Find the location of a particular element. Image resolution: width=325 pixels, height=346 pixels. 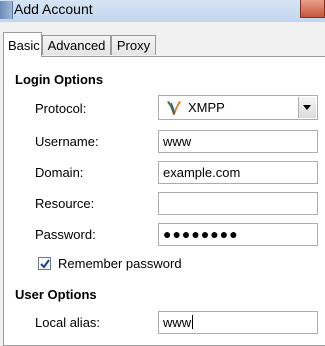

remember-password-checkbox is located at coordinates (44, 263).